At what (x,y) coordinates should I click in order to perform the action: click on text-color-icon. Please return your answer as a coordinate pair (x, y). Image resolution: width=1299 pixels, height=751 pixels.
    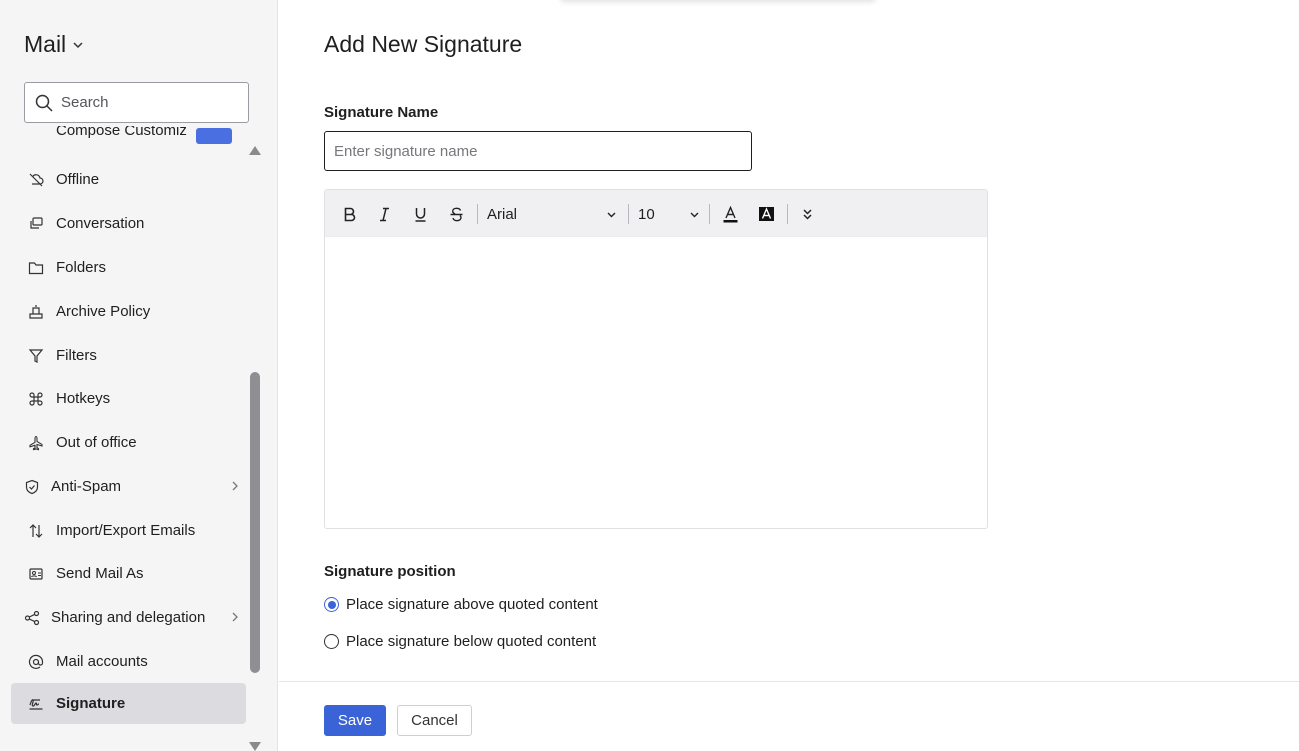
    Looking at the image, I should click on (730, 213).